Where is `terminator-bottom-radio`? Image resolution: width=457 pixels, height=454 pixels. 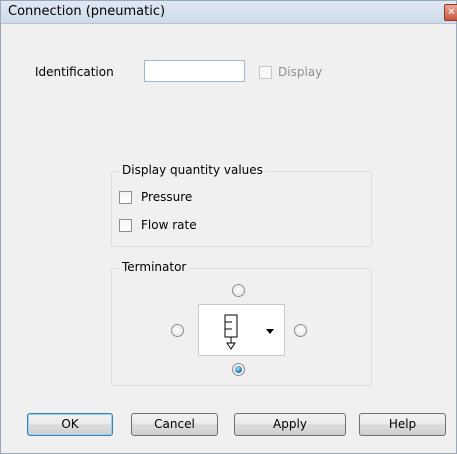
terminator-bottom-radio is located at coordinates (238, 369).